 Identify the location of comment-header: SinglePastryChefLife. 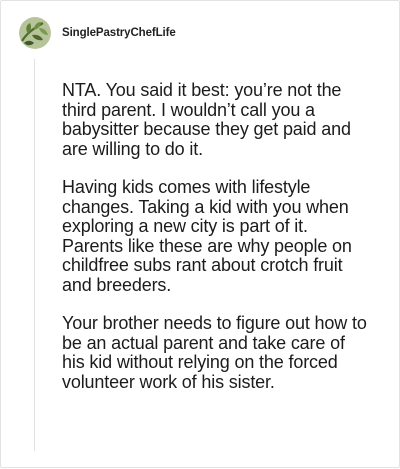
(97, 33).